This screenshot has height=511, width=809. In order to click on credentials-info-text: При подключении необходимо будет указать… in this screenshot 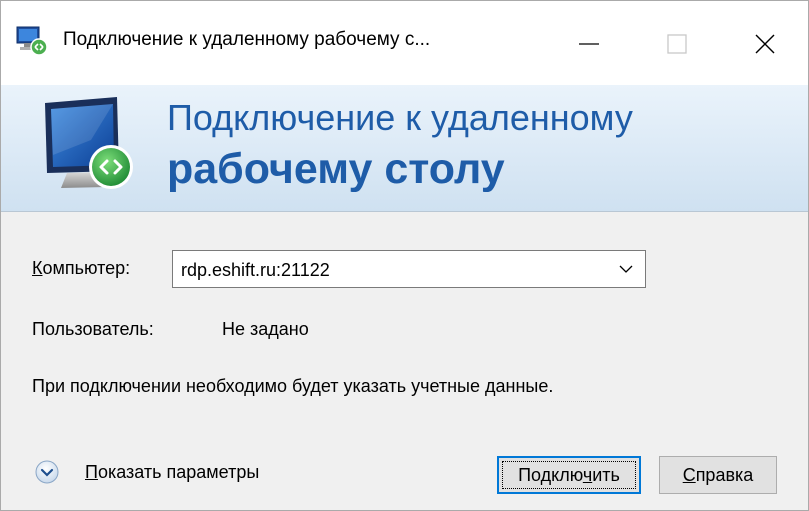, I will do `click(293, 386)`.